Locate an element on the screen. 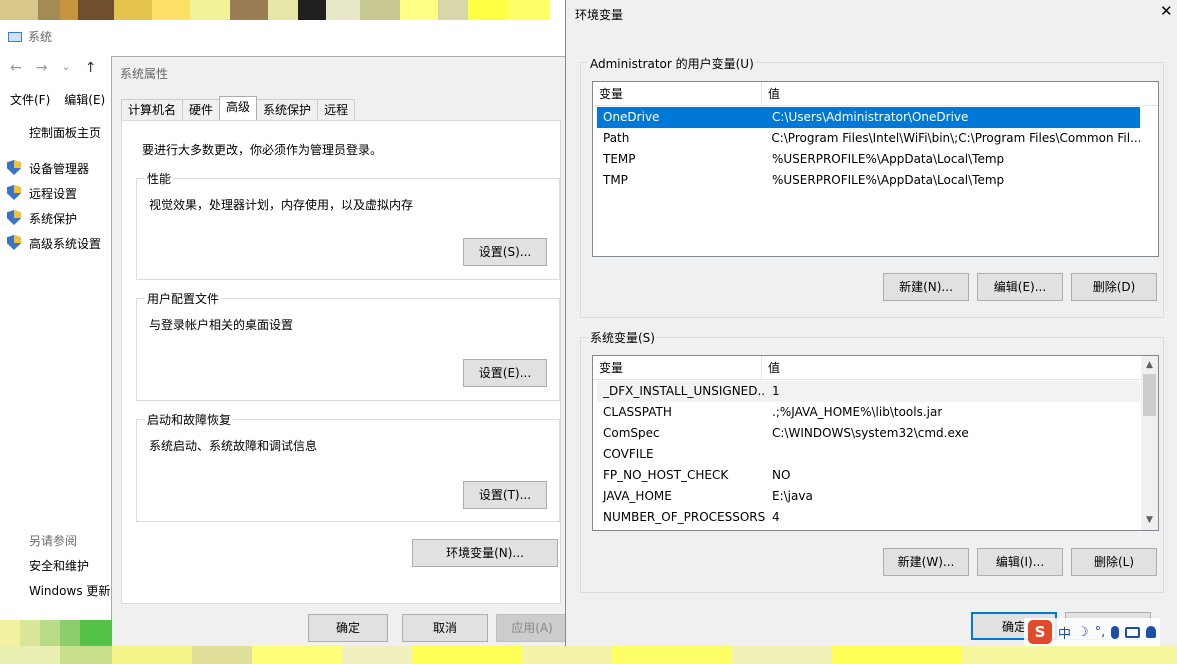  tab-hardware: 硬件 is located at coordinates (201, 109).